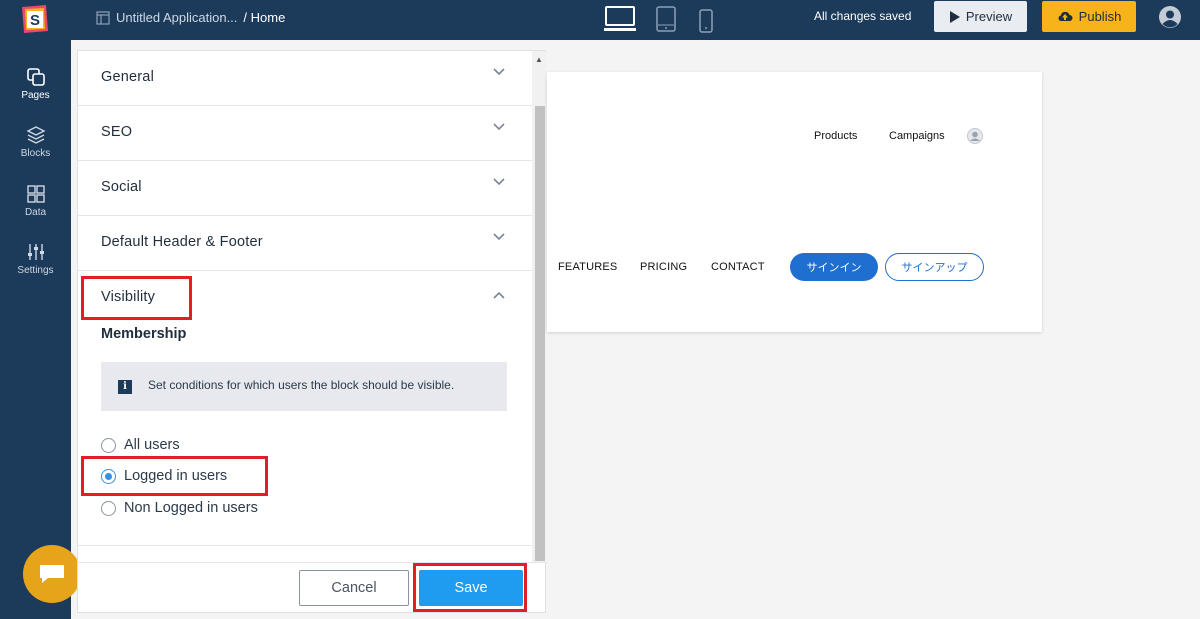 The height and width of the screenshot is (619, 1200). I want to click on nav-link-pricing: PRICING, so click(663, 267).